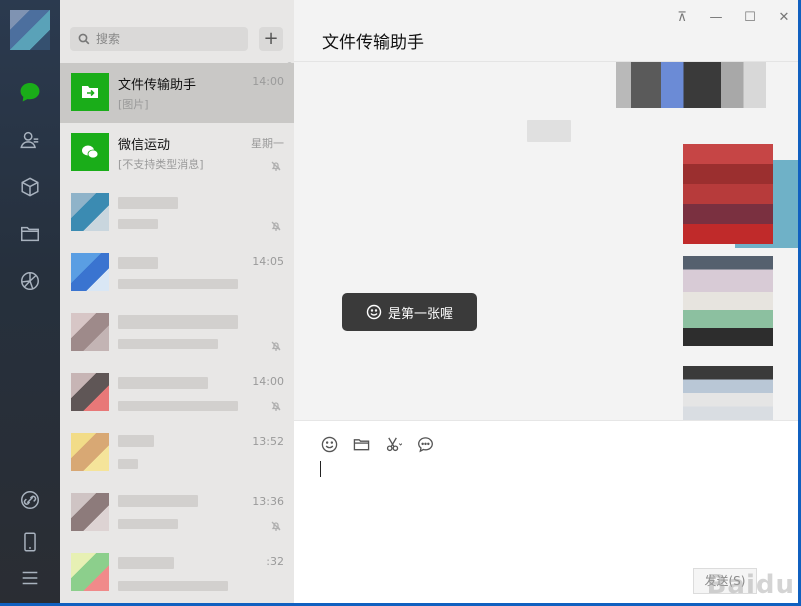 This screenshot has height=606, width=801. I want to click on conversation-time: 14:05, so click(268, 261).